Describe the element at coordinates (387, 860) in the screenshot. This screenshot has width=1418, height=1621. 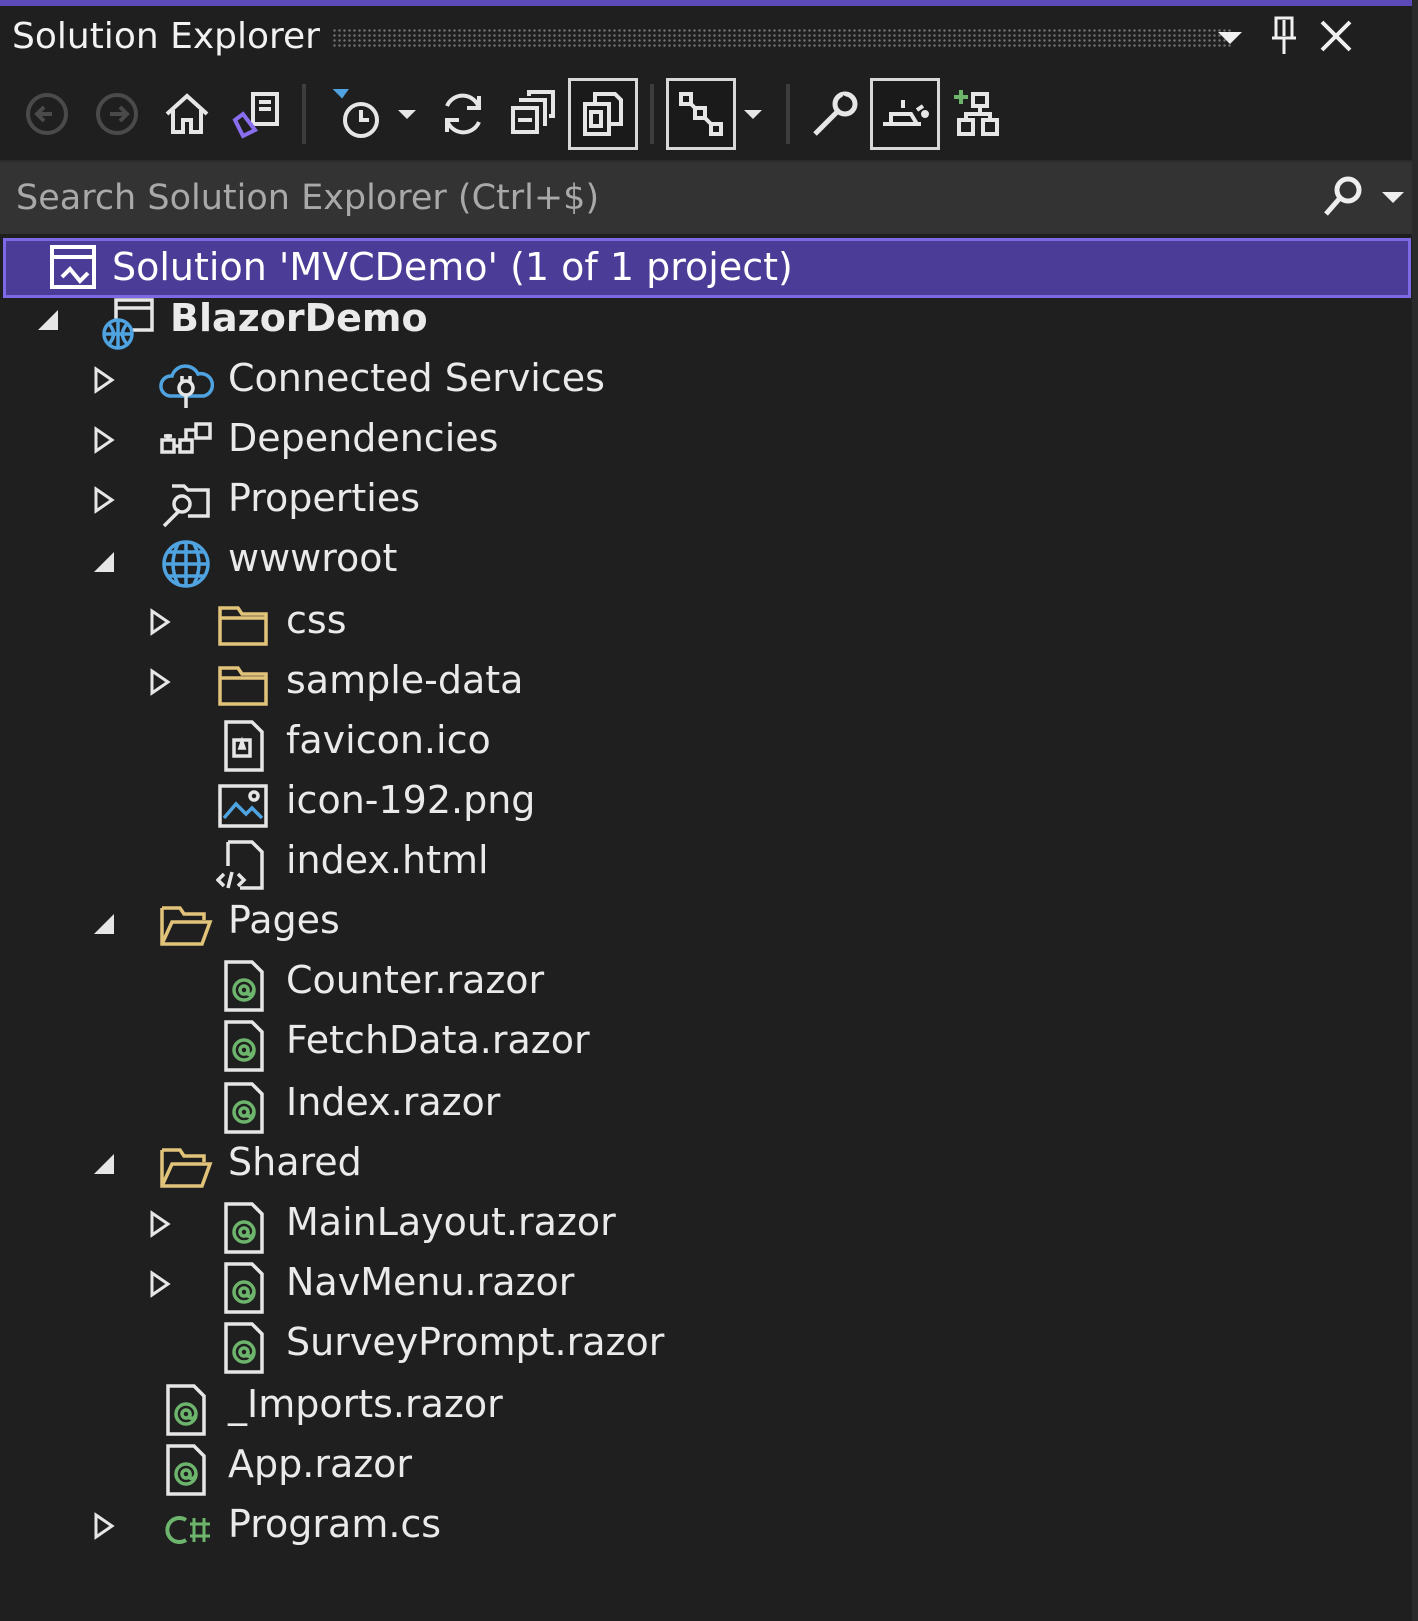
I see `index-html-label: index.html` at that location.